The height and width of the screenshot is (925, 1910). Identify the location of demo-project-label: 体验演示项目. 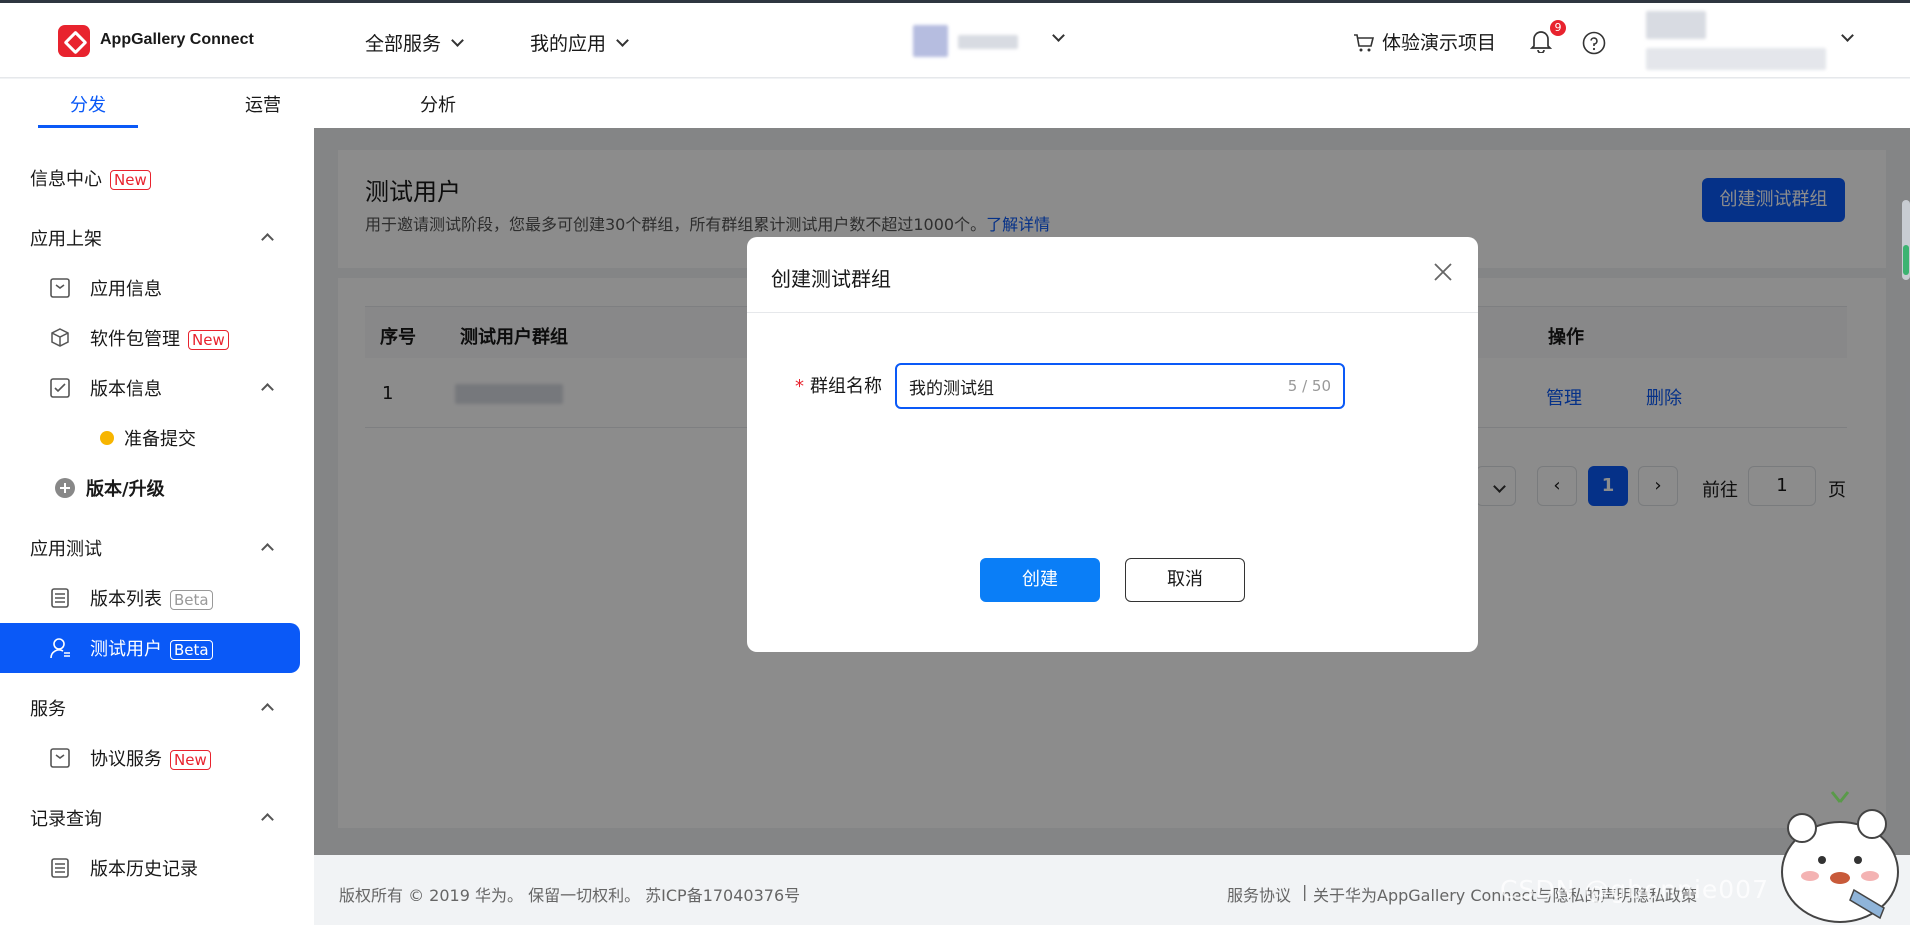
(1439, 43).